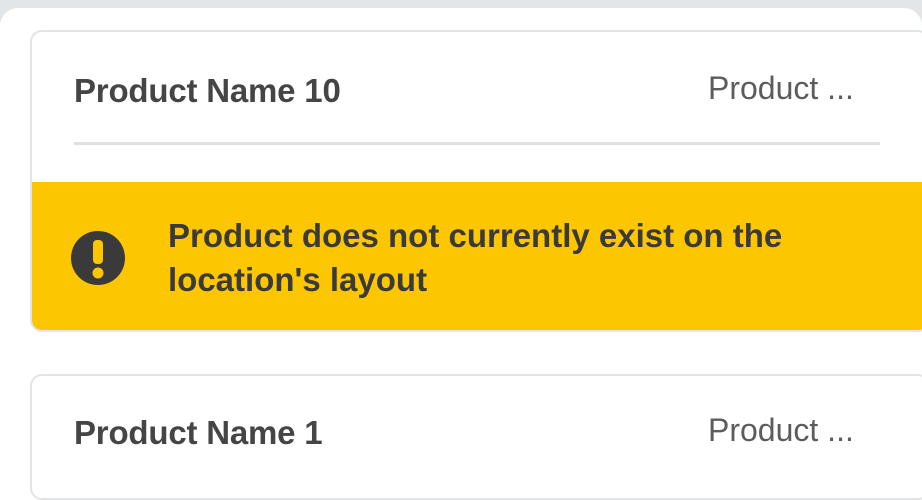  What do you see at coordinates (198, 432) in the screenshot?
I see `product-name: Product Name 1` at bounding box center [198, 432].